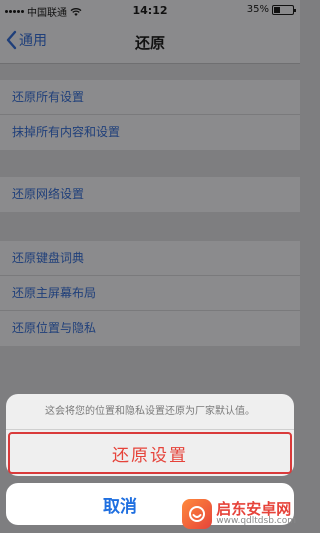  What do you see at coordinates (271, 9) in the screenshot?
I see `status-right: 35%` at bounding box center [271, 9].